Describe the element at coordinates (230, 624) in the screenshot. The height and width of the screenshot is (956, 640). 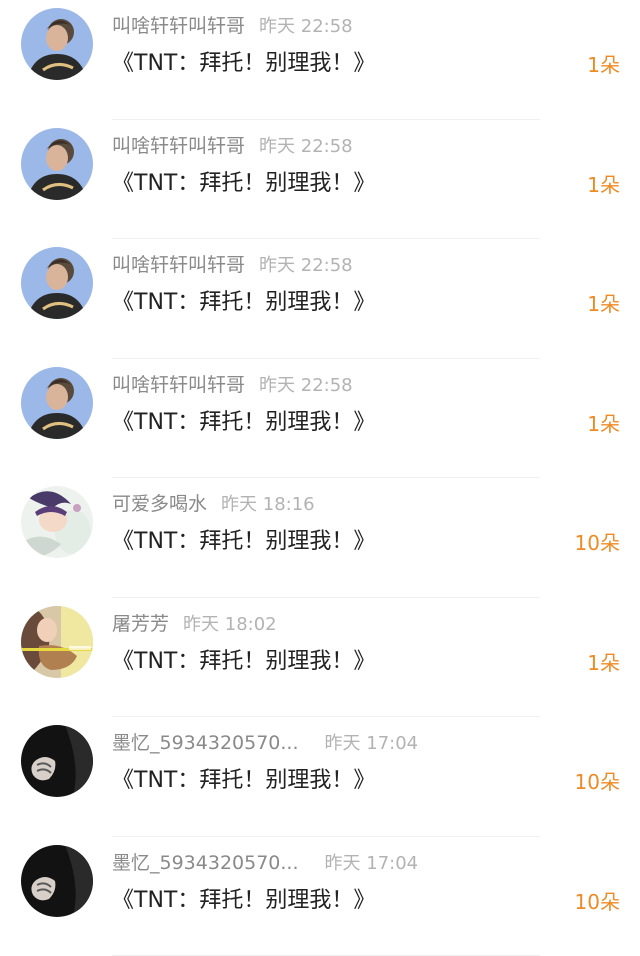
I see `timestamp: 昨天 18:02` at that location.